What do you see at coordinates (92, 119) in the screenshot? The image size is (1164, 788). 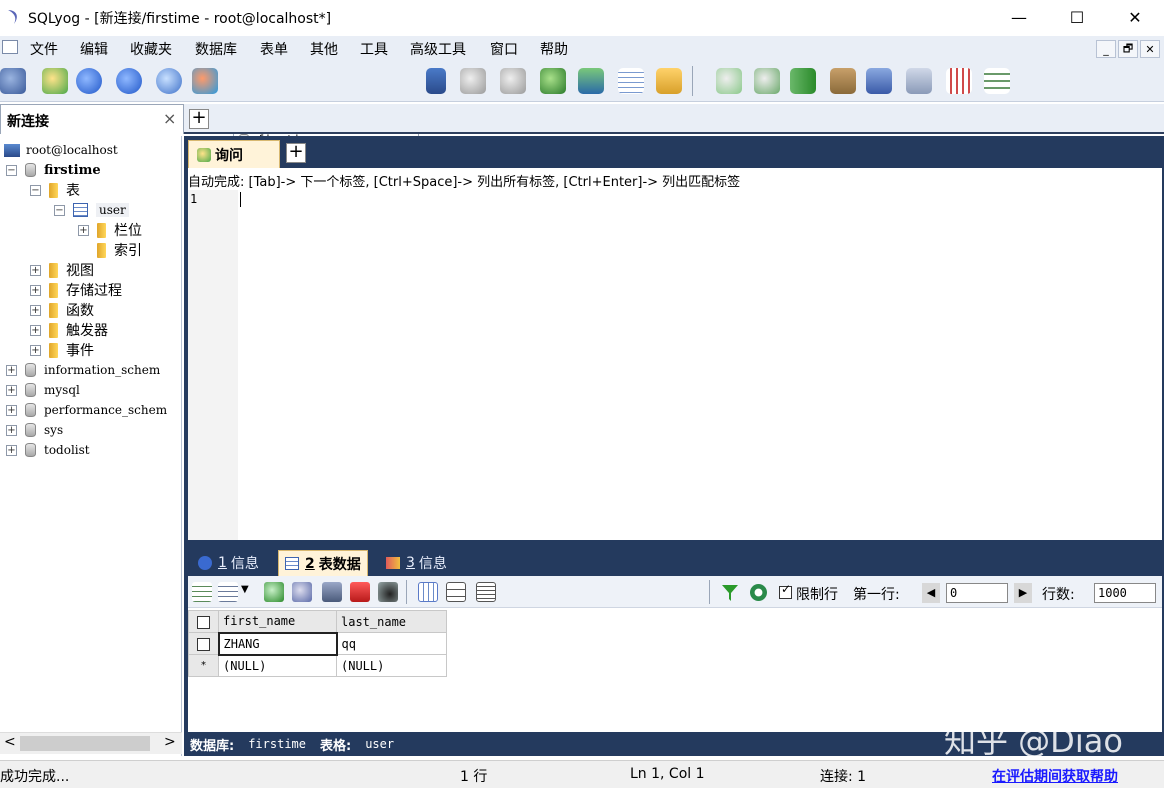 I see `connection-tab: 新连接 ×` at bounding box center [92, 119].